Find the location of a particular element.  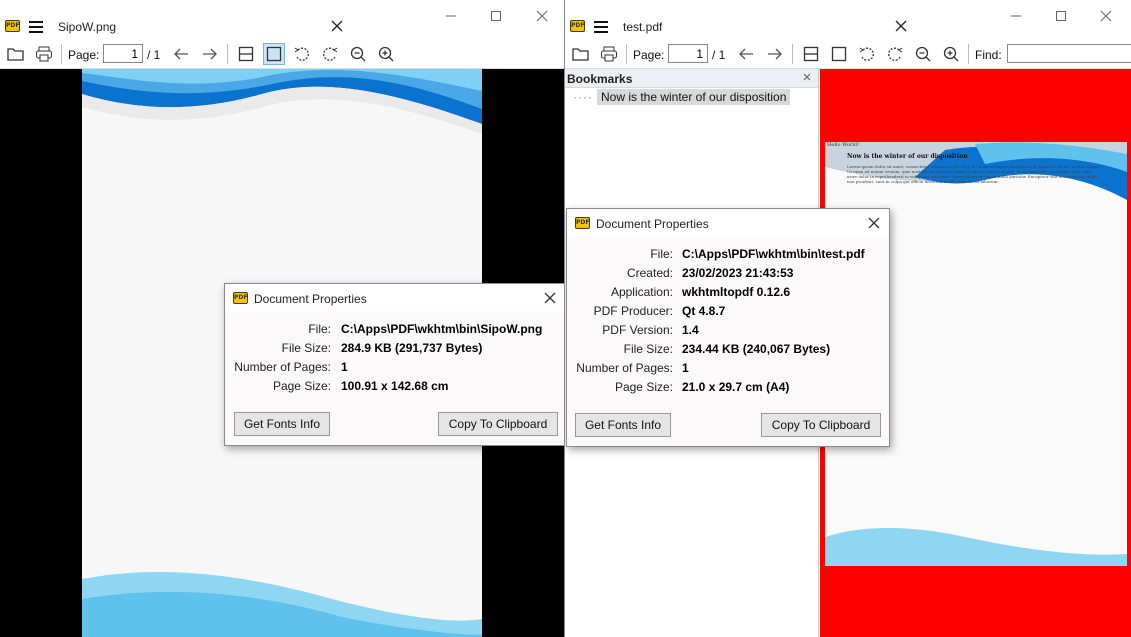

title-bar: PDF test.pdf is located at coordinates (848, 19).